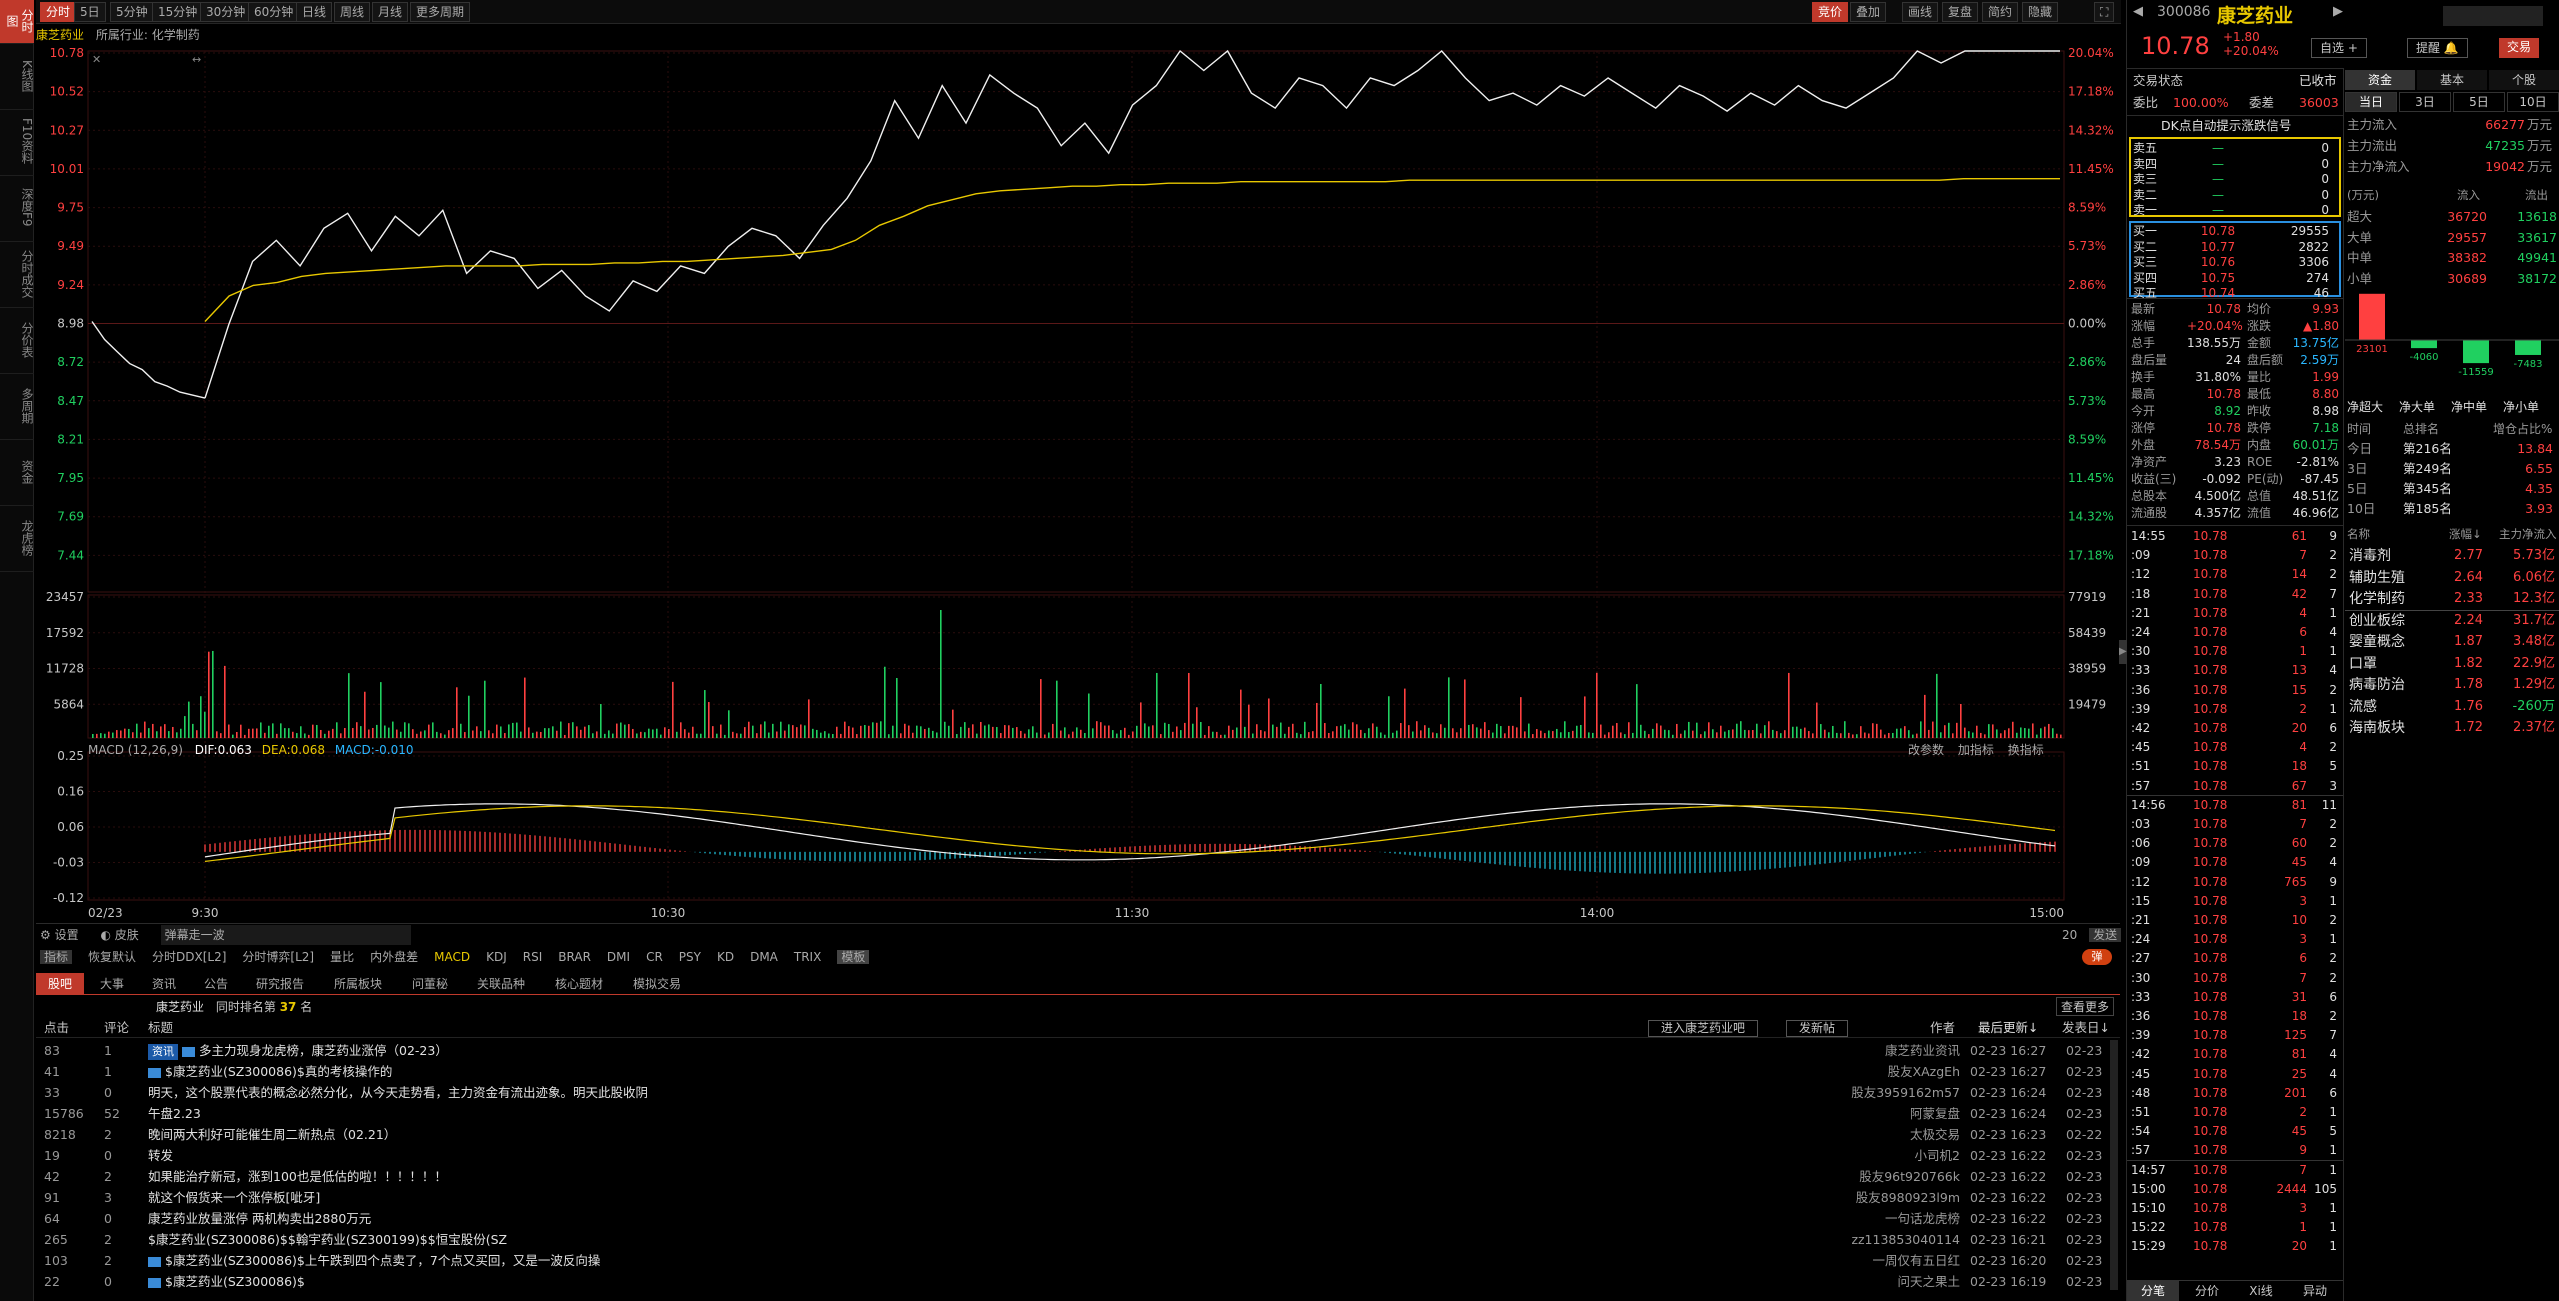  Describe the element at coordinates (574, 957) in the screenshot. I see `indicator-tab-9: BRAR` at that location.